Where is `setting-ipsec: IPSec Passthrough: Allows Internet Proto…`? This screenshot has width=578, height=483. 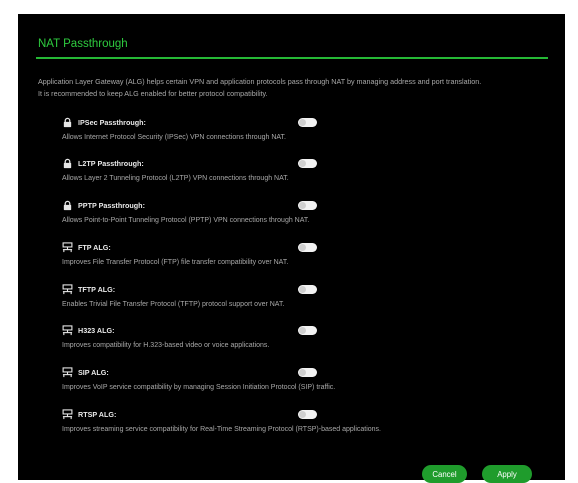 setting-ipsec: IPSec Passthrough: Allows Internet Proto… is located at coordinates (297, 132).